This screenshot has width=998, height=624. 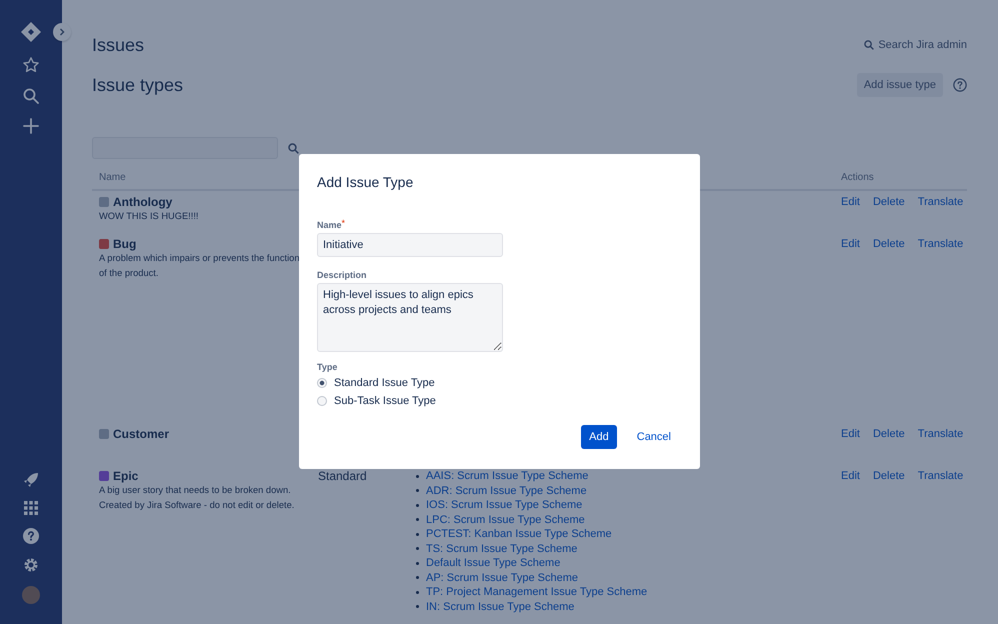 What do you see at coordinates (410, 245) in the screenshot?
I see `name-field: Initiative` at bounding box center [410, 245].